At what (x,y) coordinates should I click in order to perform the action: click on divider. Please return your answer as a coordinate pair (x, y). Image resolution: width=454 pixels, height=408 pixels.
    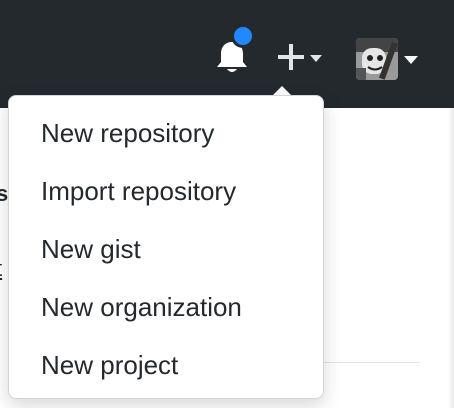
    Looking at the image, I should click on (370, 362).